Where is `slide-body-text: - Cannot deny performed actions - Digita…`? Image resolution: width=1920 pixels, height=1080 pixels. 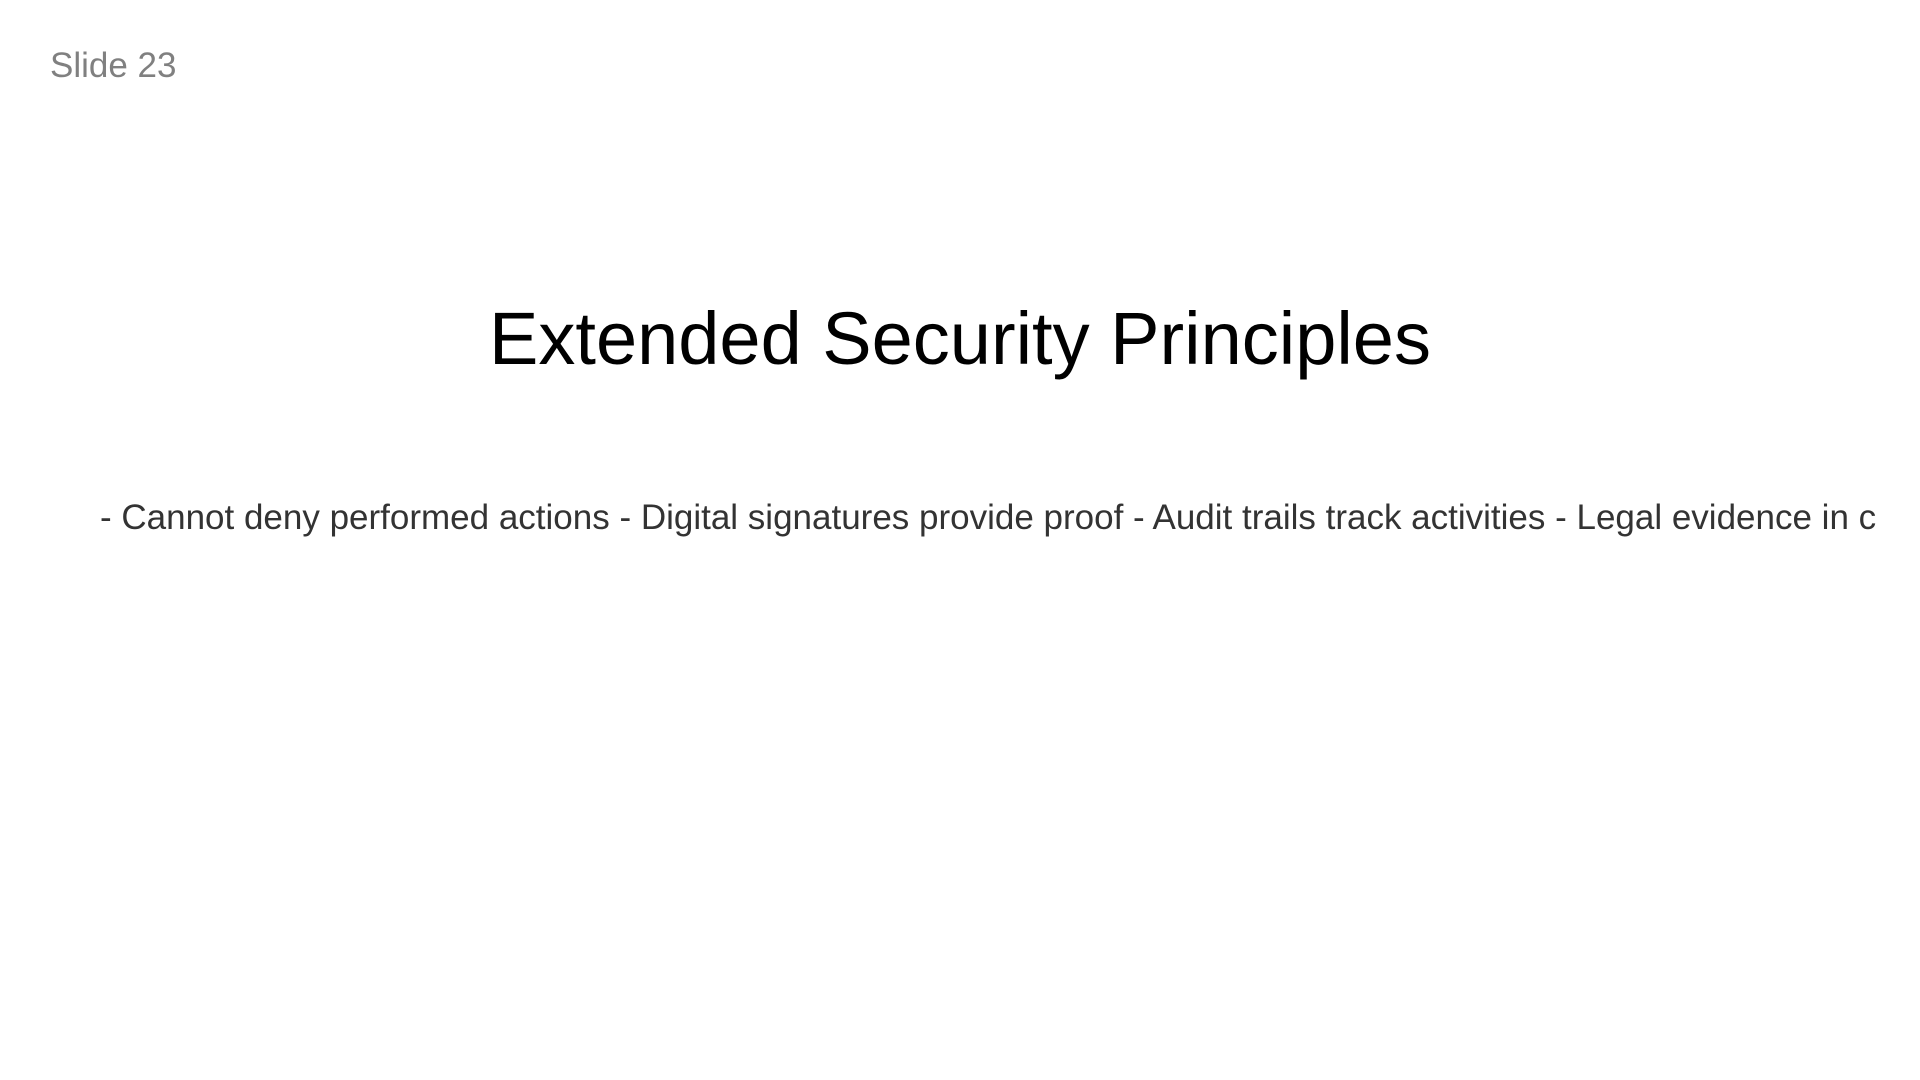 slide-body-text: - Cannot deny performed actions - Digita… is located at coordinates (988, 517).